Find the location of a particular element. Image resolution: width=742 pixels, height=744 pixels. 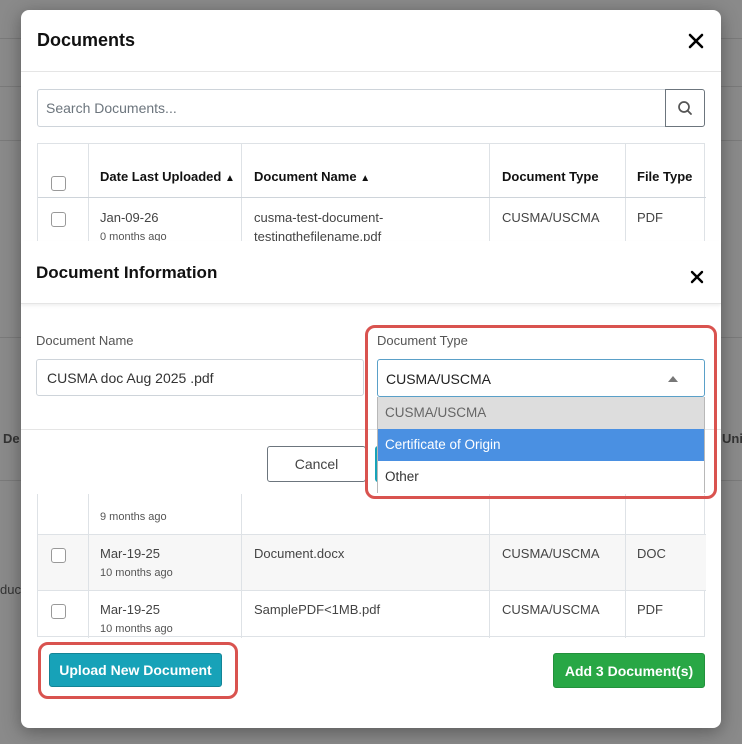

search-icon is located at coordinates (685, 108).